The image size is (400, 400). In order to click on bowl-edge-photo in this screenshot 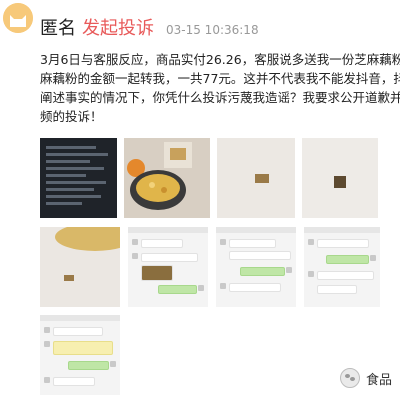, I will do `click(80, 267)`.